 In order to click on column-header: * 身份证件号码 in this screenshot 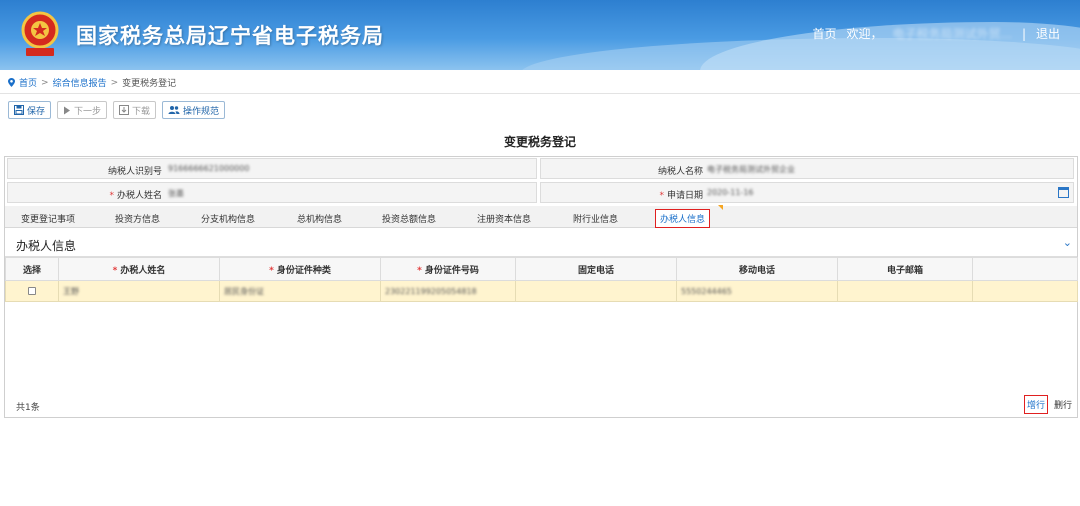, I will do `click(448, 269)`.